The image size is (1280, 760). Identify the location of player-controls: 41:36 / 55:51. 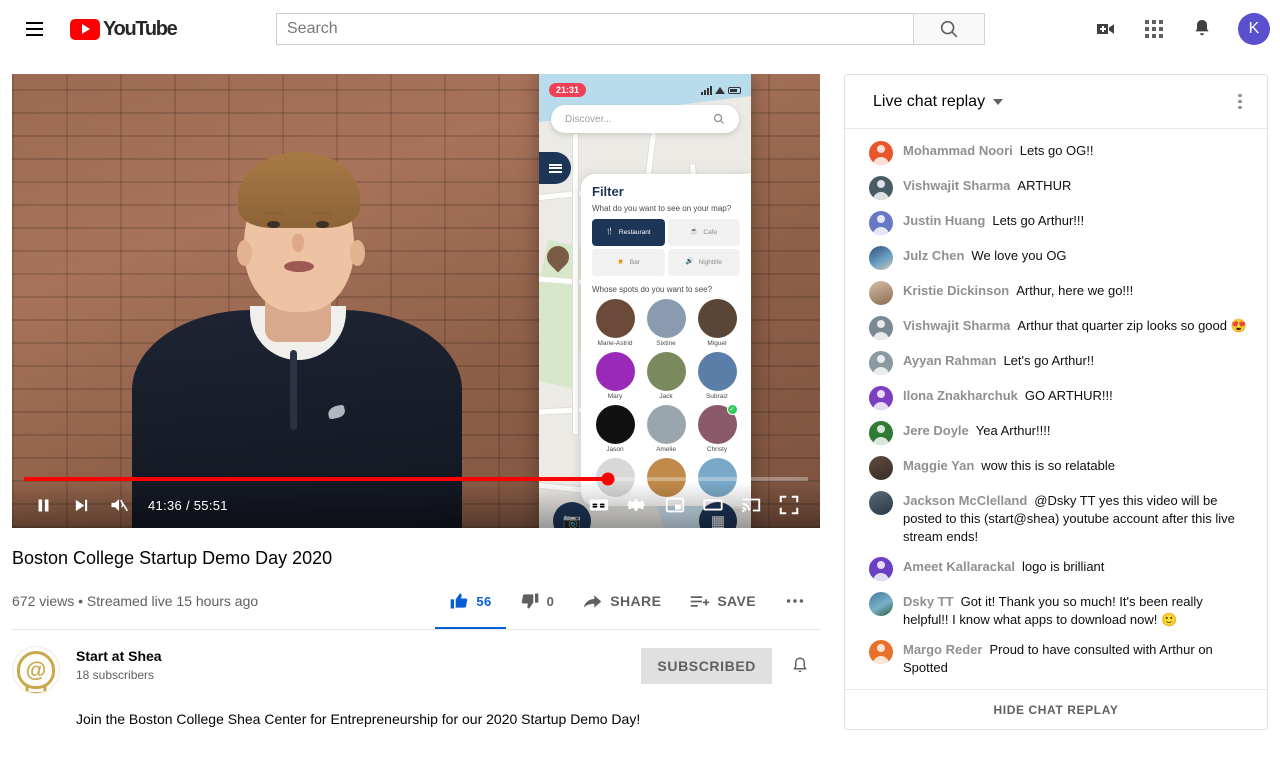
(416, 505).